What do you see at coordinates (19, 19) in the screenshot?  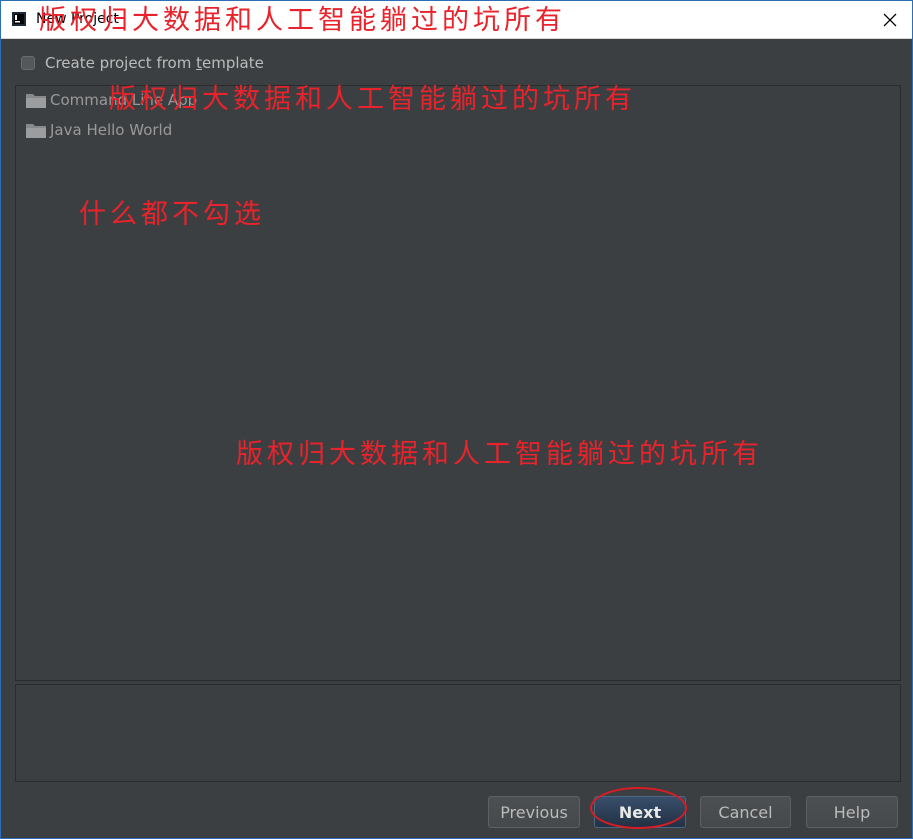 I see `intellij-app-icon` at bounding box center [19, 19].